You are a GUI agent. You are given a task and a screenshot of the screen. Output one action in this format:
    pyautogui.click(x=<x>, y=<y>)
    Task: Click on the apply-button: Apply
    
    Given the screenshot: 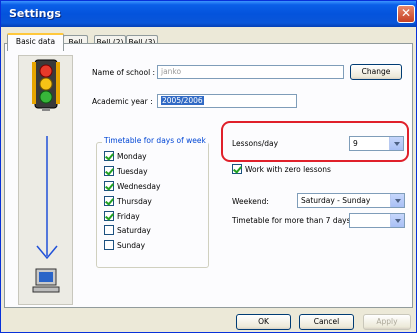 What is the action you would take?
    pyautogui.click(x=387, y=322)
    